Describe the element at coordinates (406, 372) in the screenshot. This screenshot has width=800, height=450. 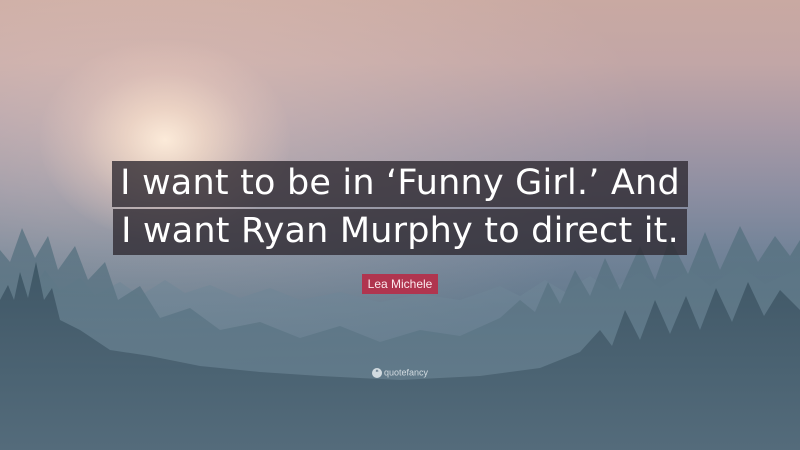
I see `brand-name: quotefancy` at that location.